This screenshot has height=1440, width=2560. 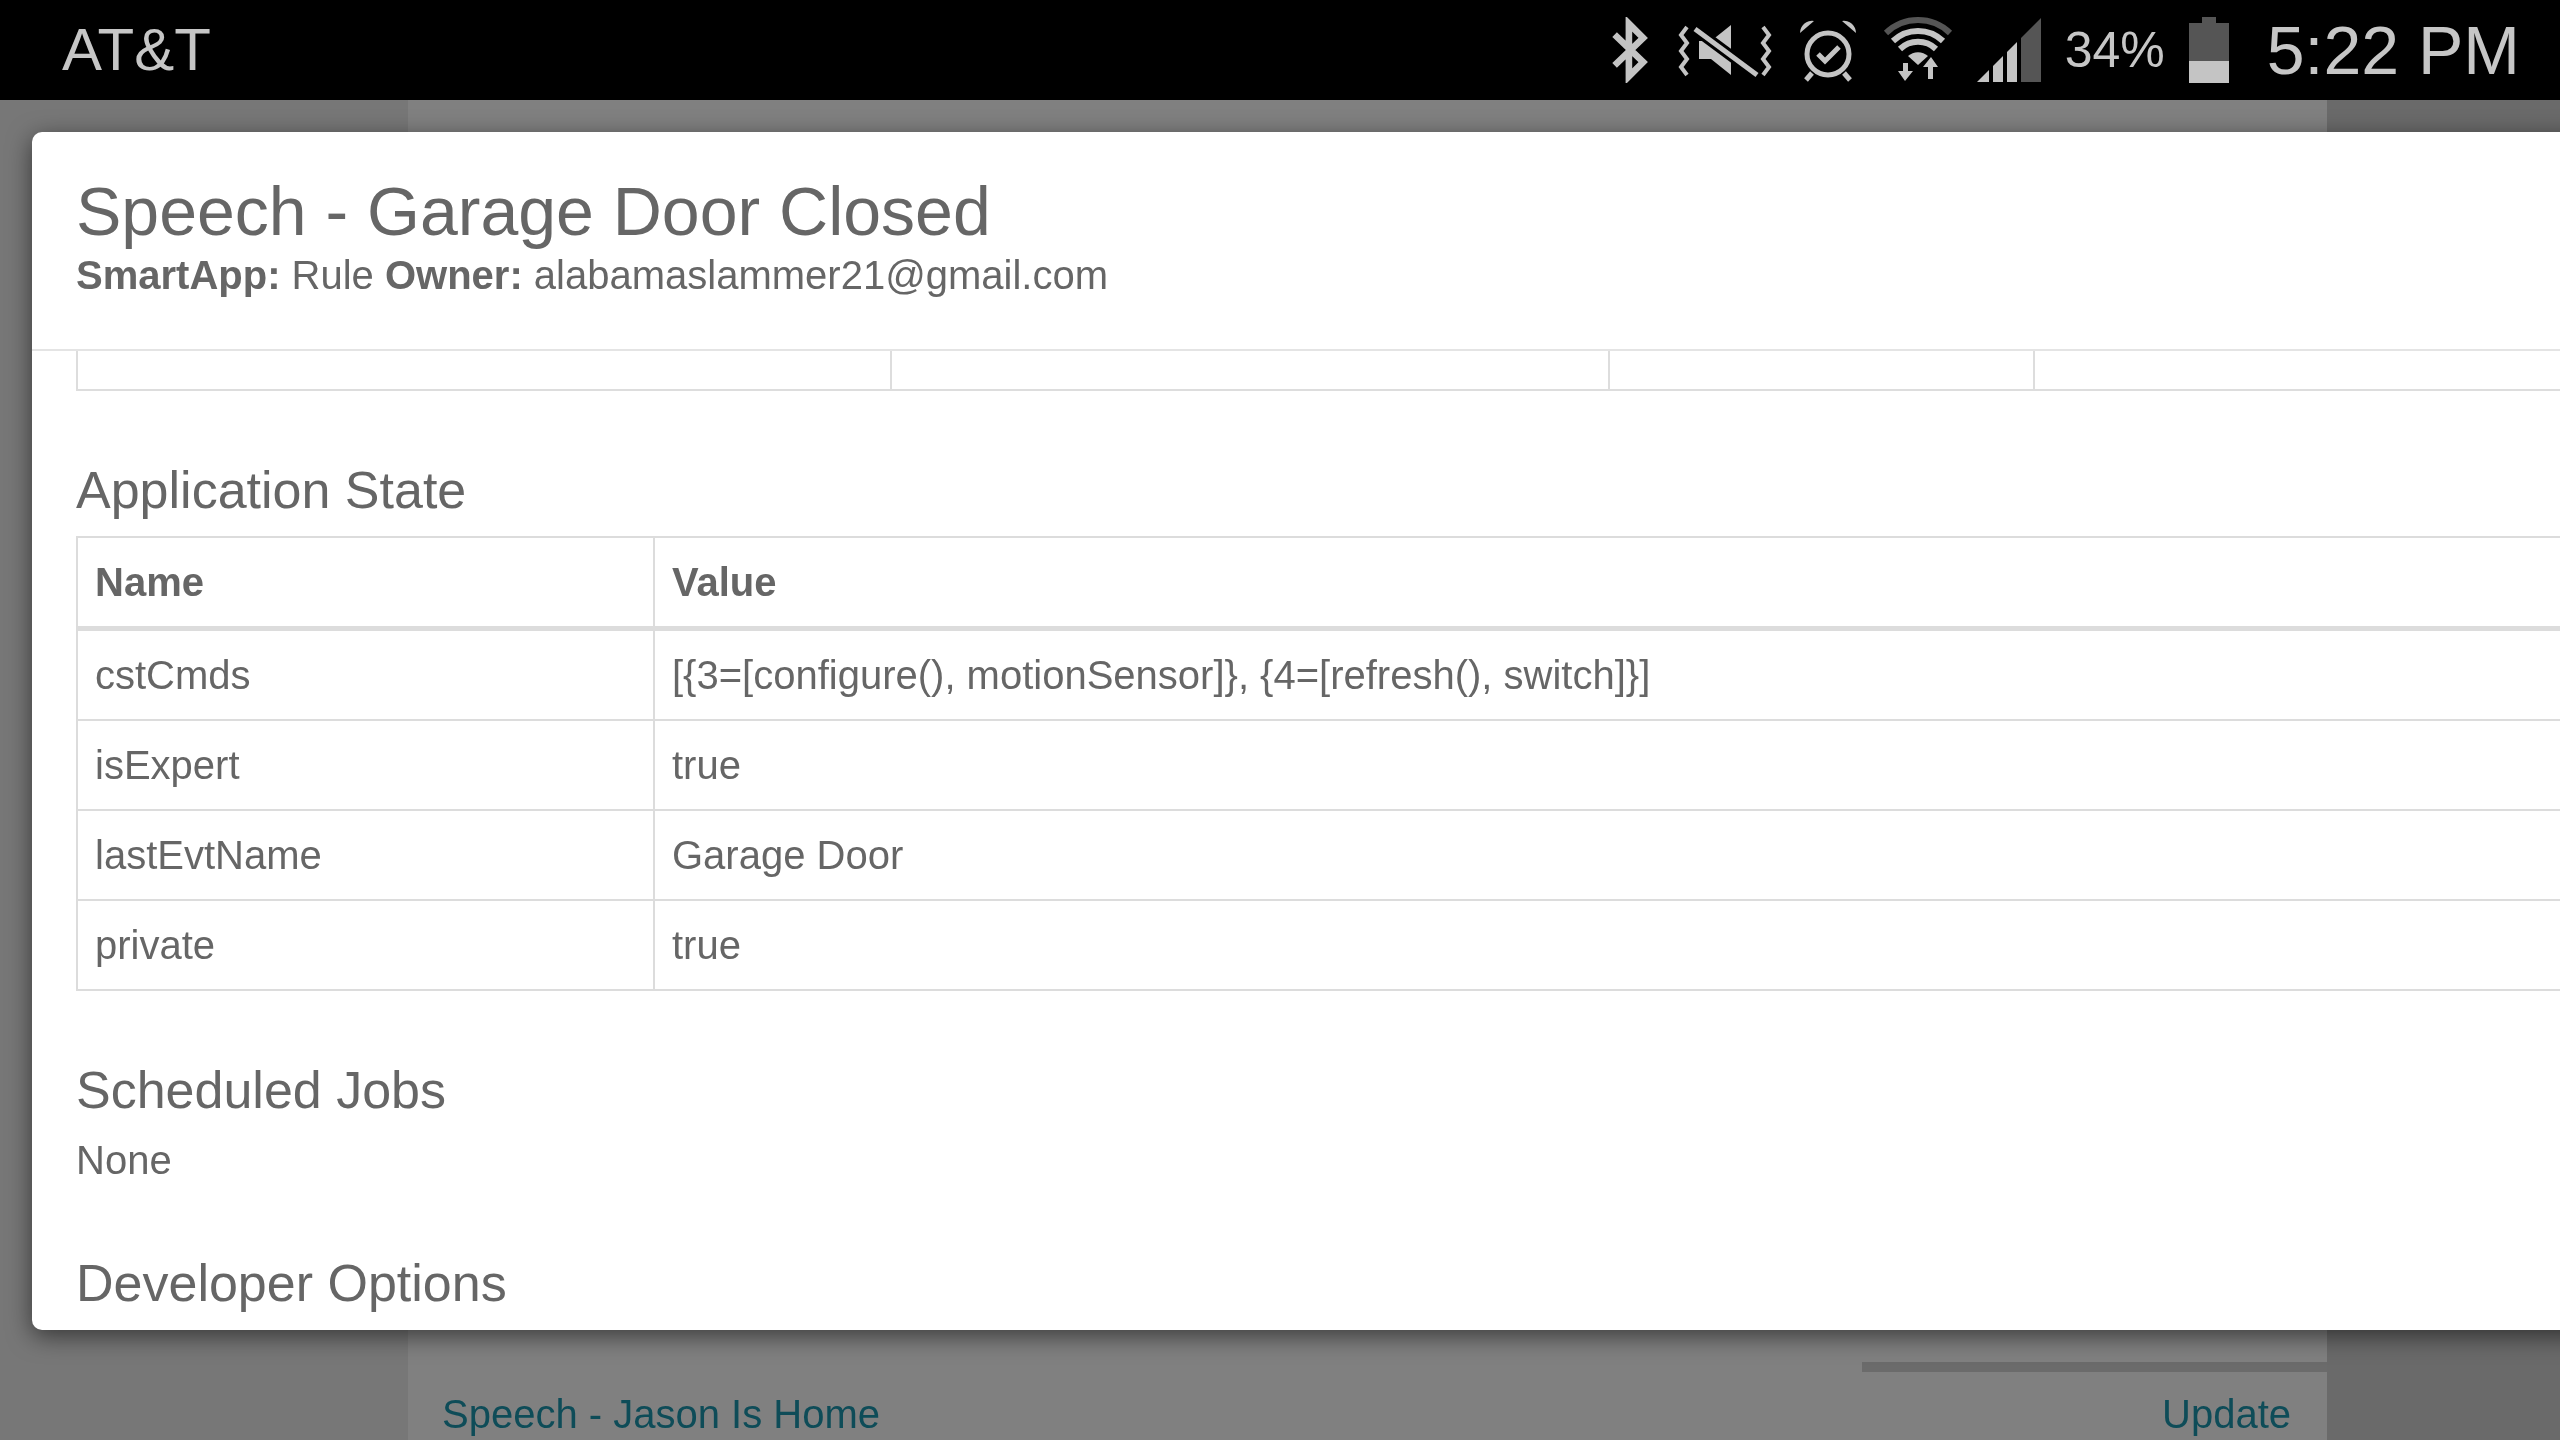 I want to click on list-item-link: Speech - Jason Is Home, so click(x=661, y=1414).